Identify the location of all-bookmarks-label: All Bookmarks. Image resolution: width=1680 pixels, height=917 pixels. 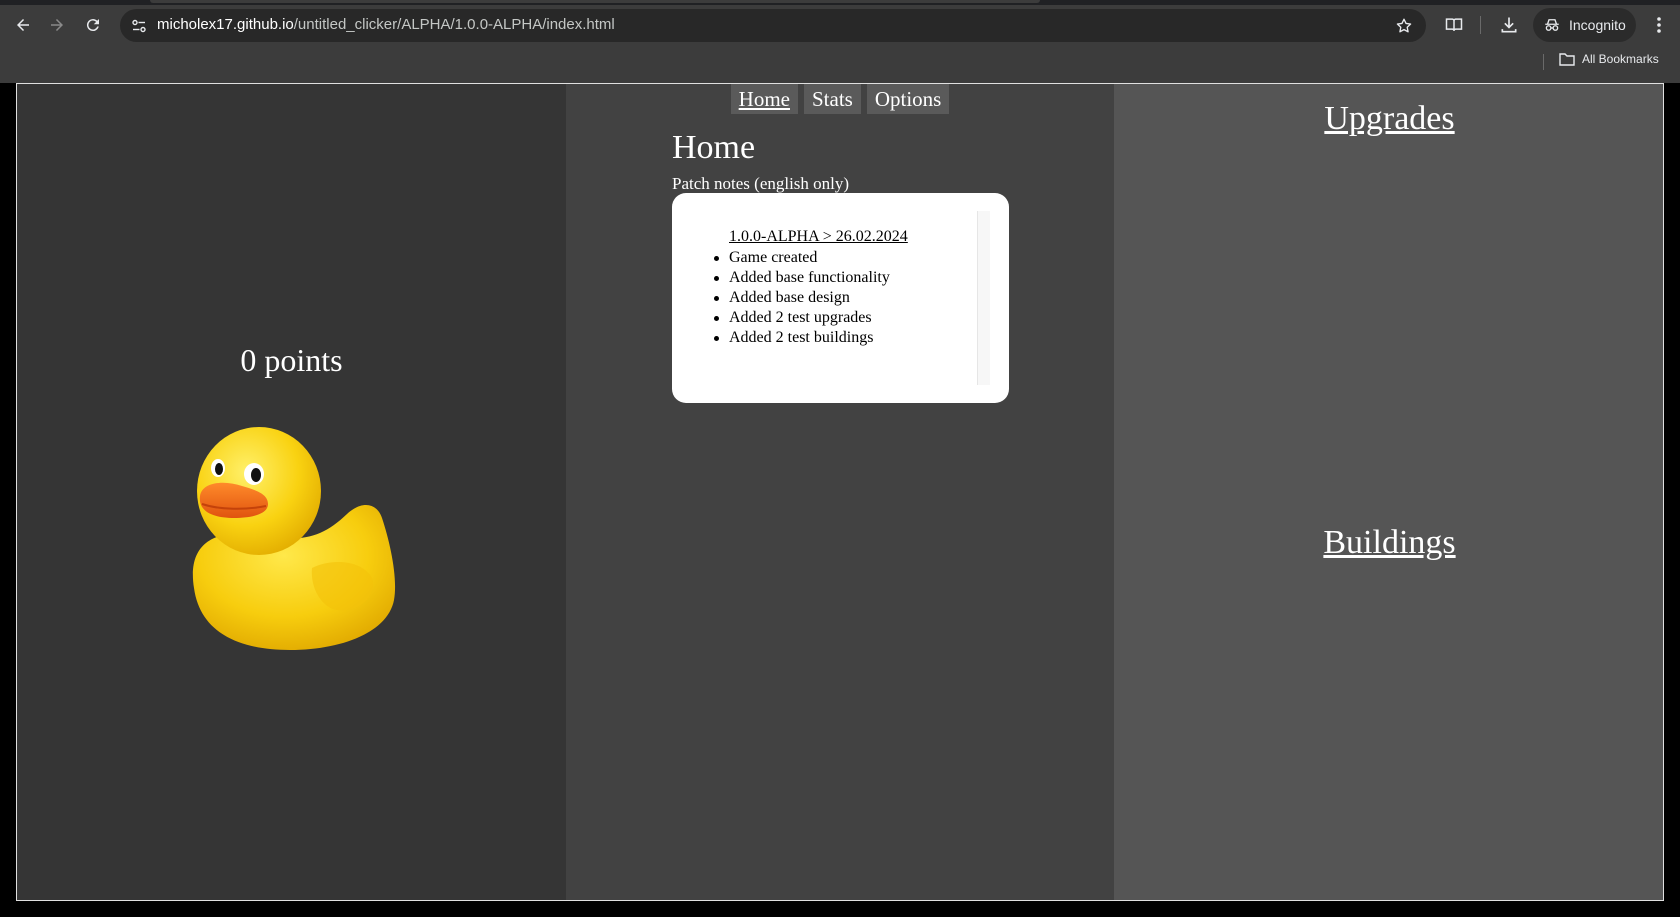
(1620, 59).